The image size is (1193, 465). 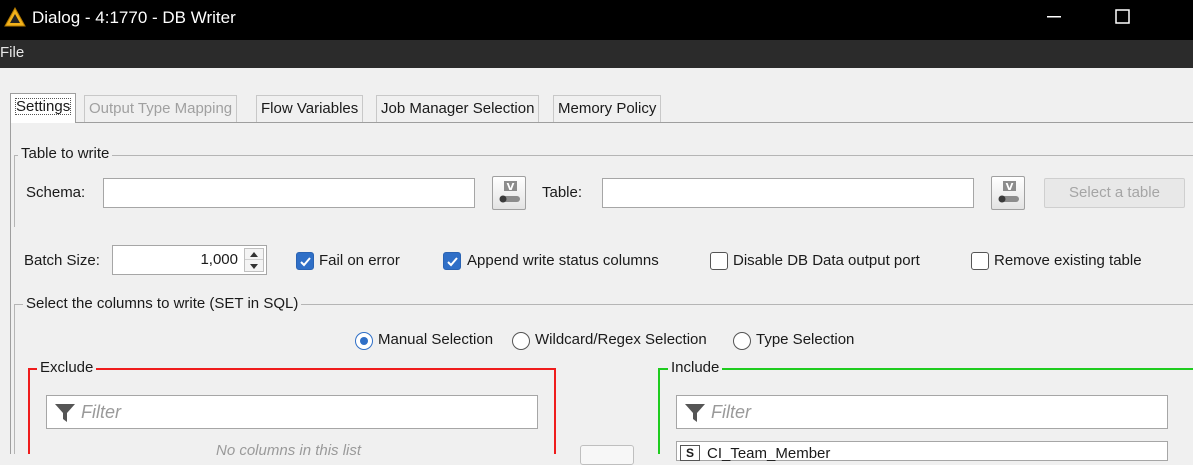 I want to click on table-to-write-label: Table to write, so click(x=65, y=153).